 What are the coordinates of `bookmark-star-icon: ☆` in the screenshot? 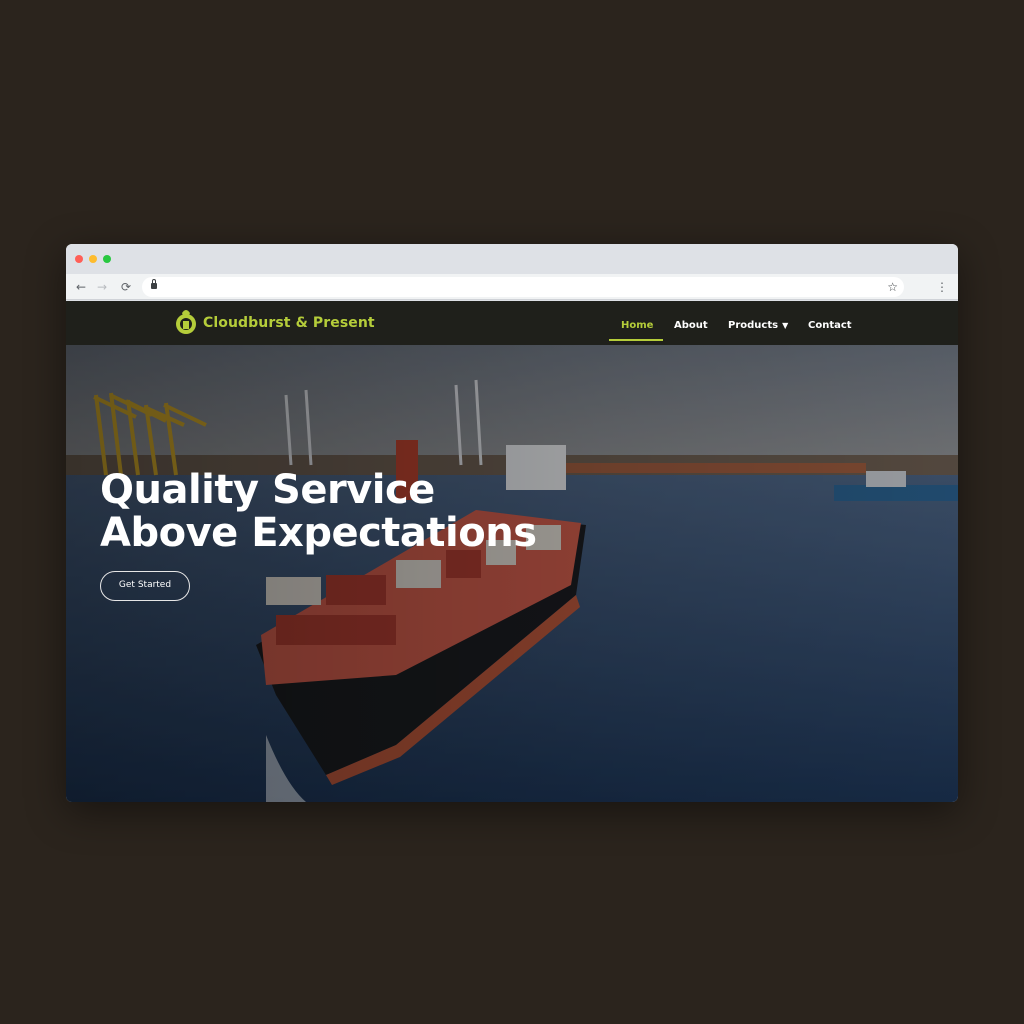 It's located at (892, 287).